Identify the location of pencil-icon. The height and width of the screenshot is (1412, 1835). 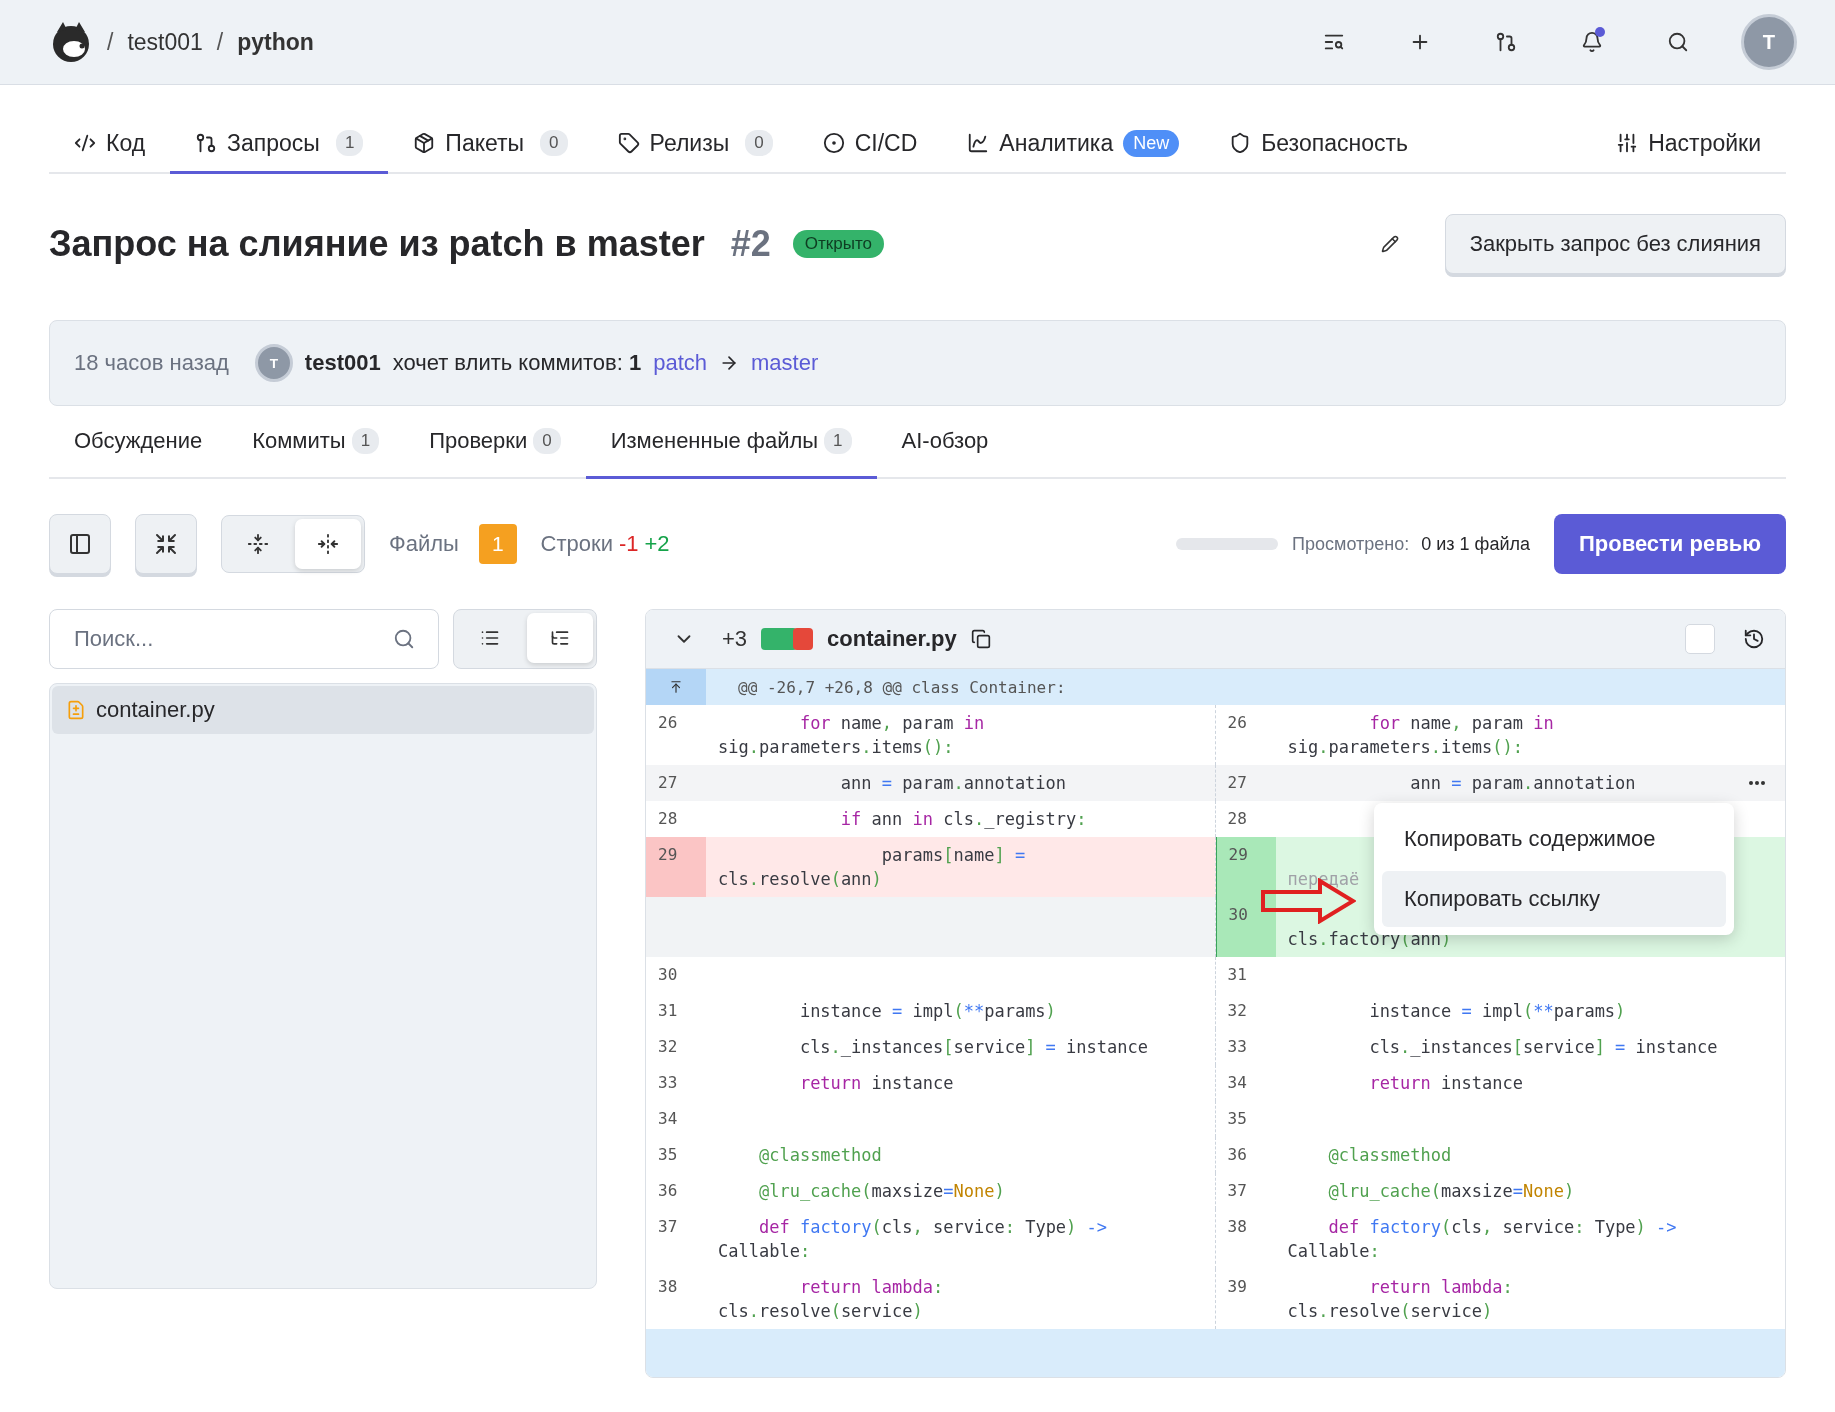
(1389, 244).